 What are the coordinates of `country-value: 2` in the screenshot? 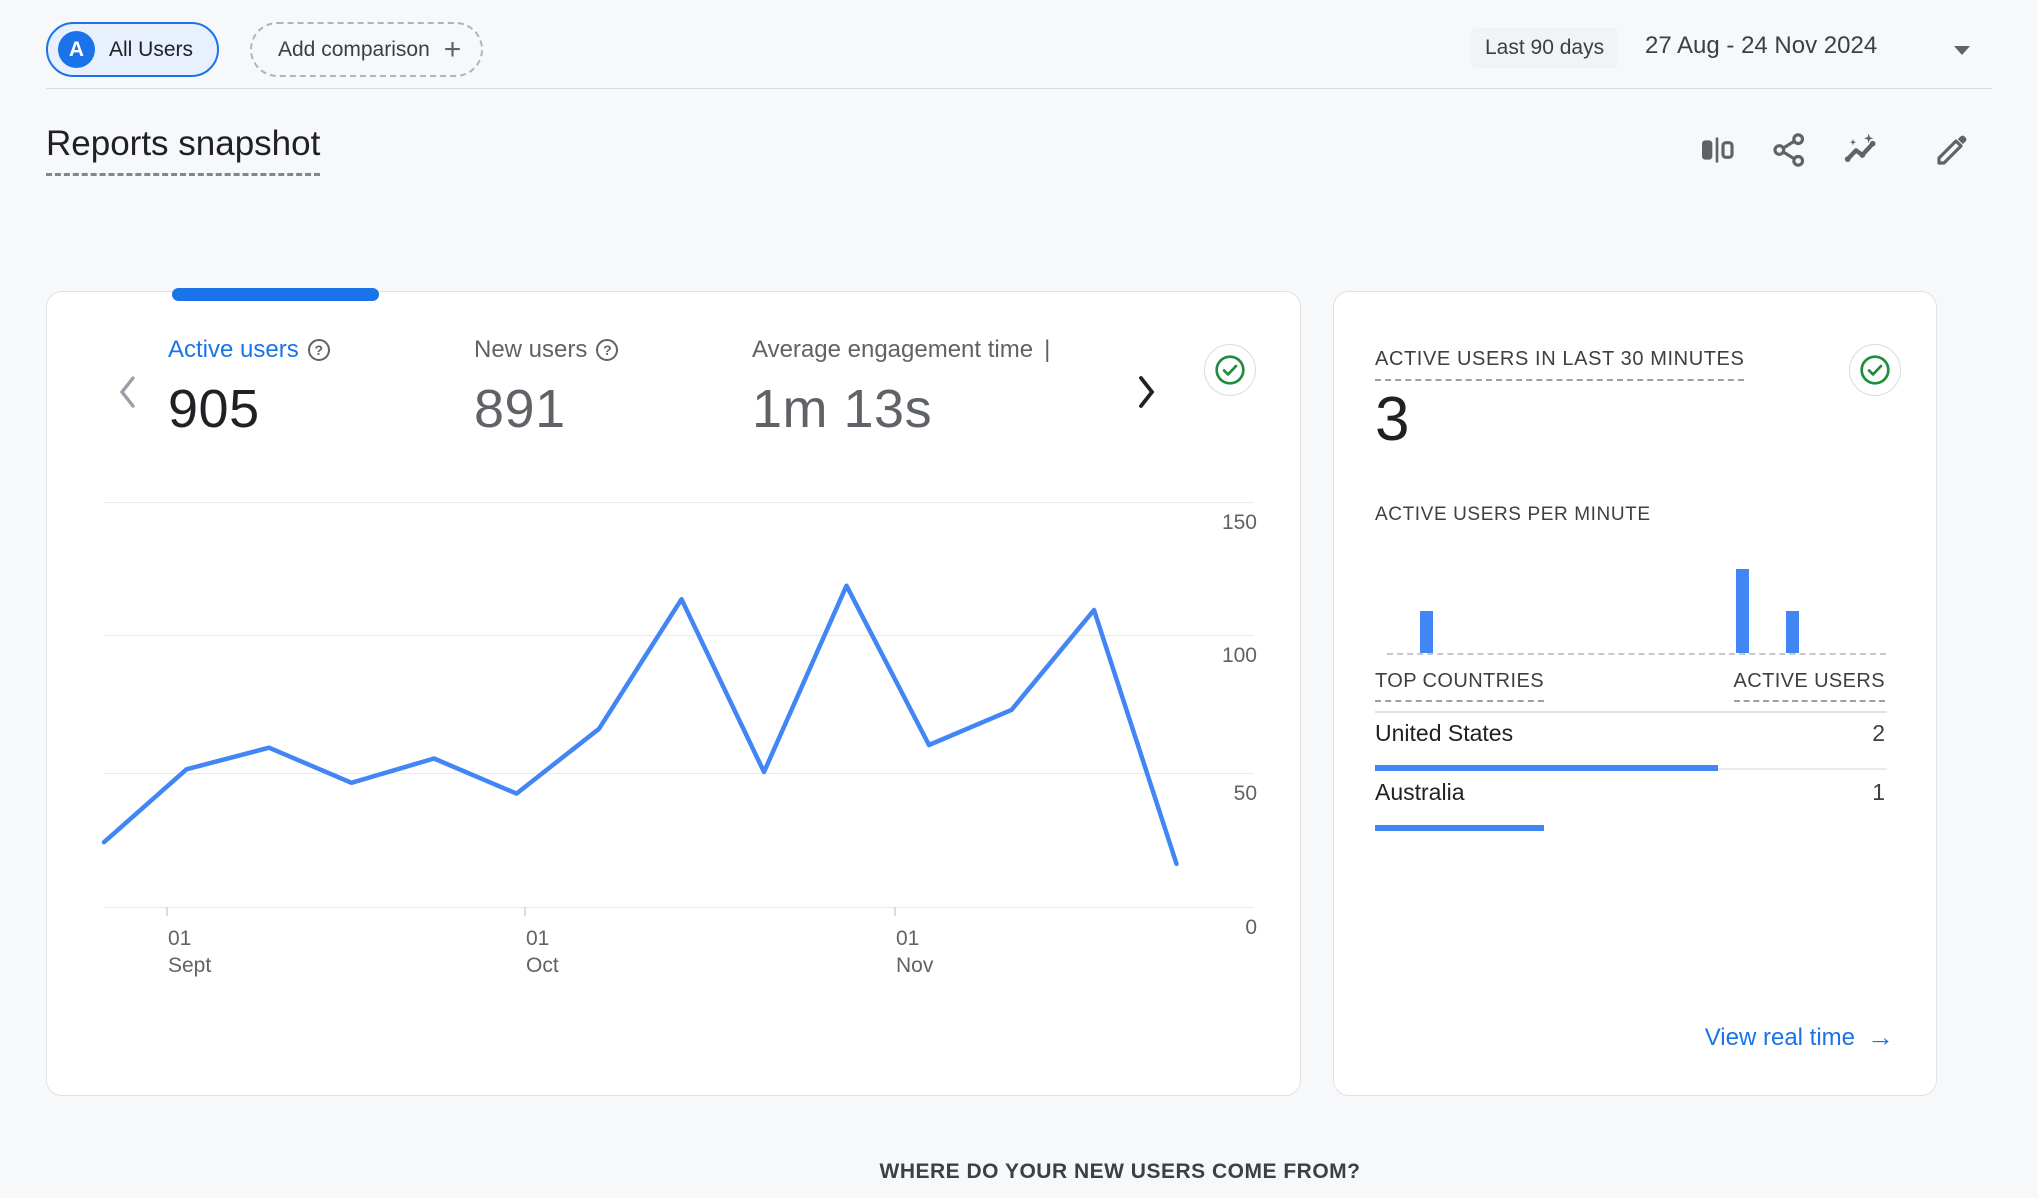 It's located at (1878, 733).